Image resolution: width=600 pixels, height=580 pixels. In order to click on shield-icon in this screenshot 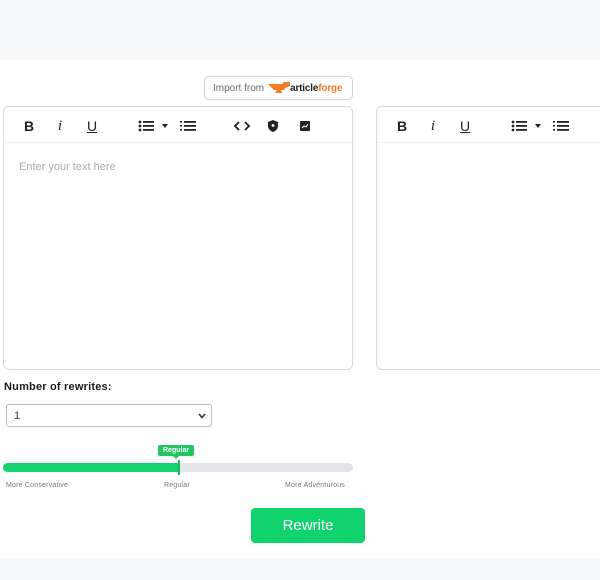, I will do `click(273, 126)`.